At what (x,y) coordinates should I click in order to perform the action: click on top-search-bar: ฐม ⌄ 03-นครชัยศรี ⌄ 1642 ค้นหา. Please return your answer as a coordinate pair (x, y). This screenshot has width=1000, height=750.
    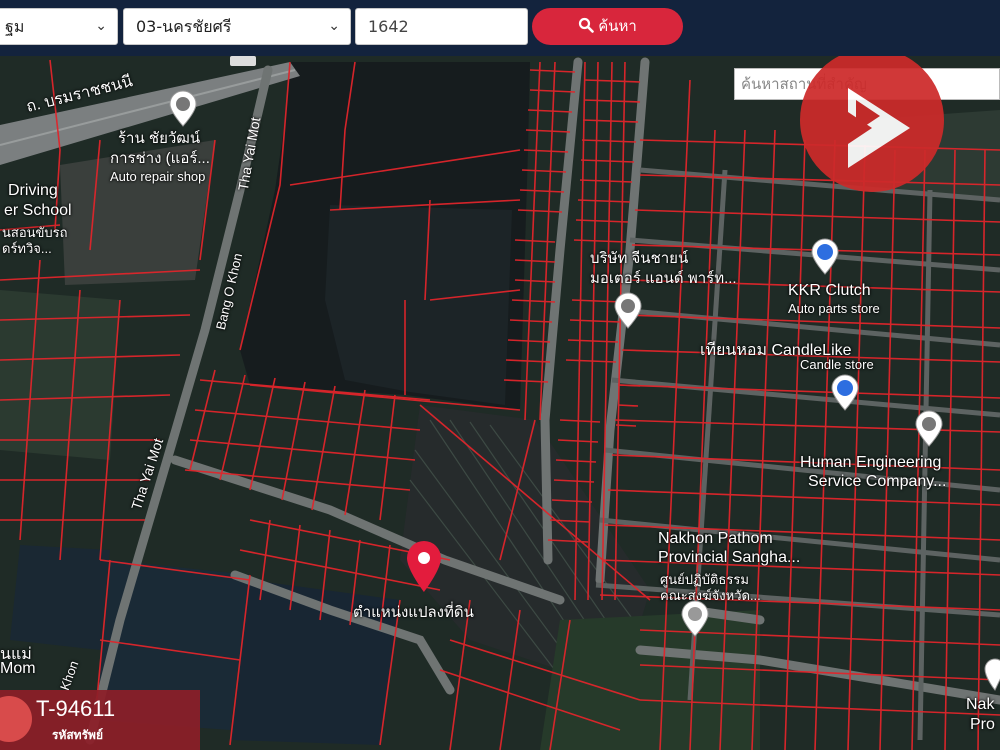
    Looking at the image, I should click on (500, 28).